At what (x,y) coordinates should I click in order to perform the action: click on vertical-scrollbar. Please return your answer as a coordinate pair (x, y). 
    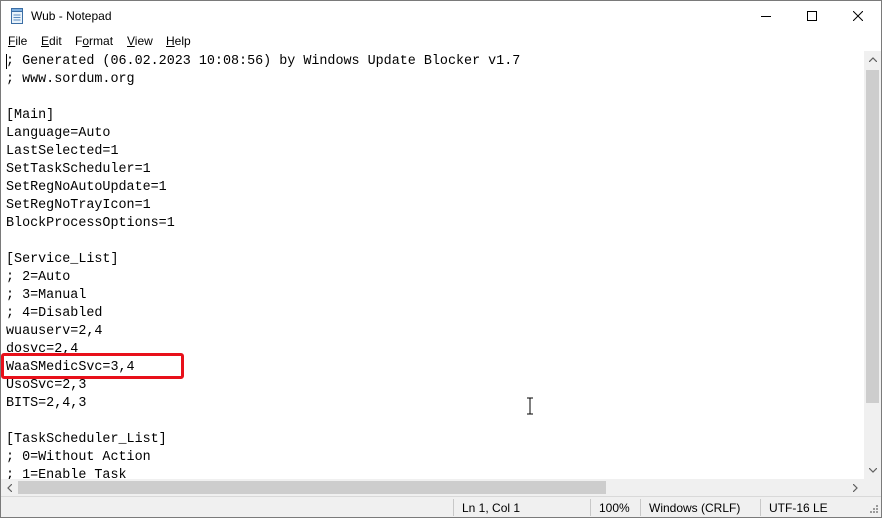
    Looking at the image, I should click on (872, 265).